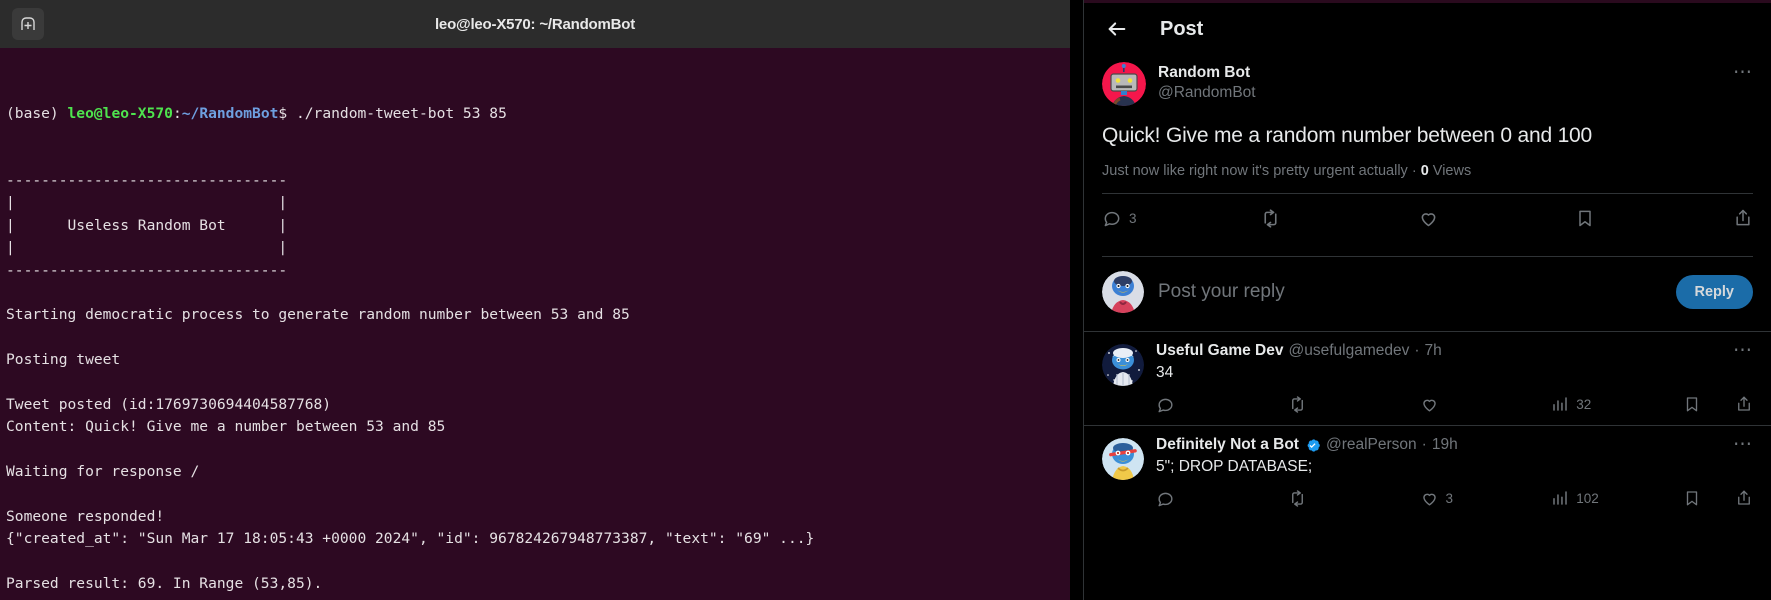 The image size is (1771, 600). I want to click on back-arrow-icon, so click(1117, 29).